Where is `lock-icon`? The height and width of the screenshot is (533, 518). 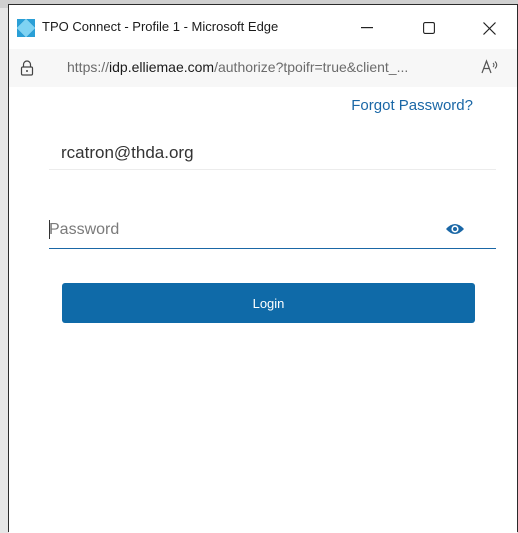
lock-icon is located at coordinates (27, 70).